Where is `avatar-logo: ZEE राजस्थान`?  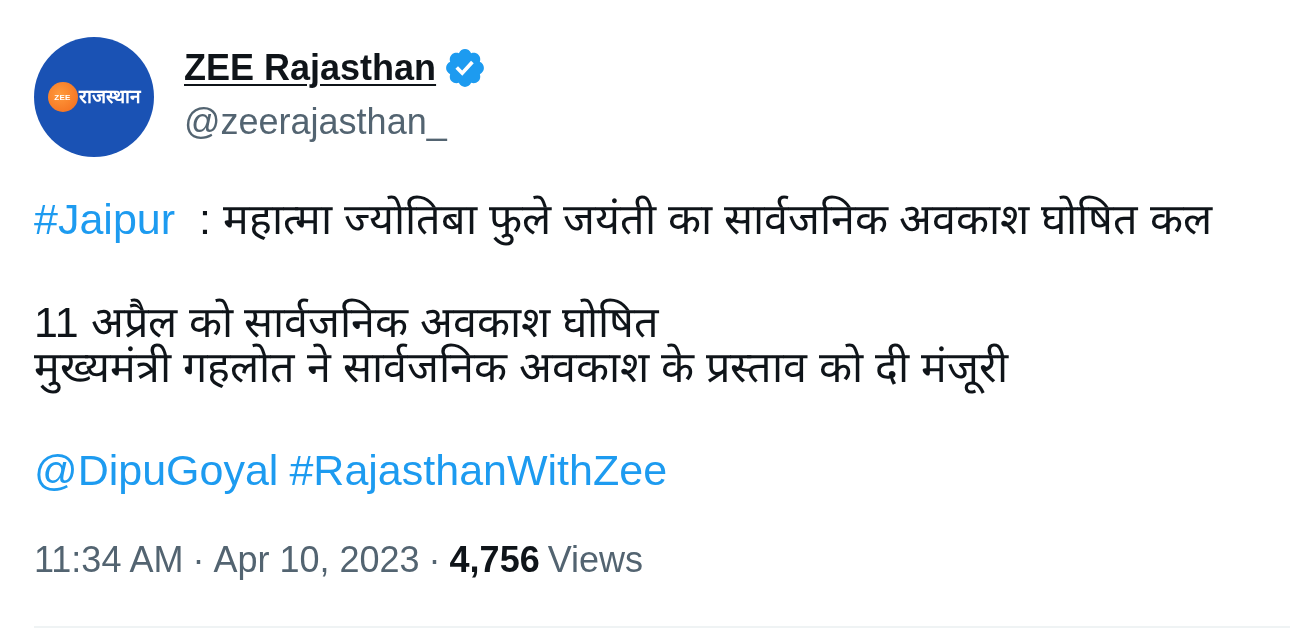 avatar-logo: ZEE राजस्थान is located at coordinates (94, 97).